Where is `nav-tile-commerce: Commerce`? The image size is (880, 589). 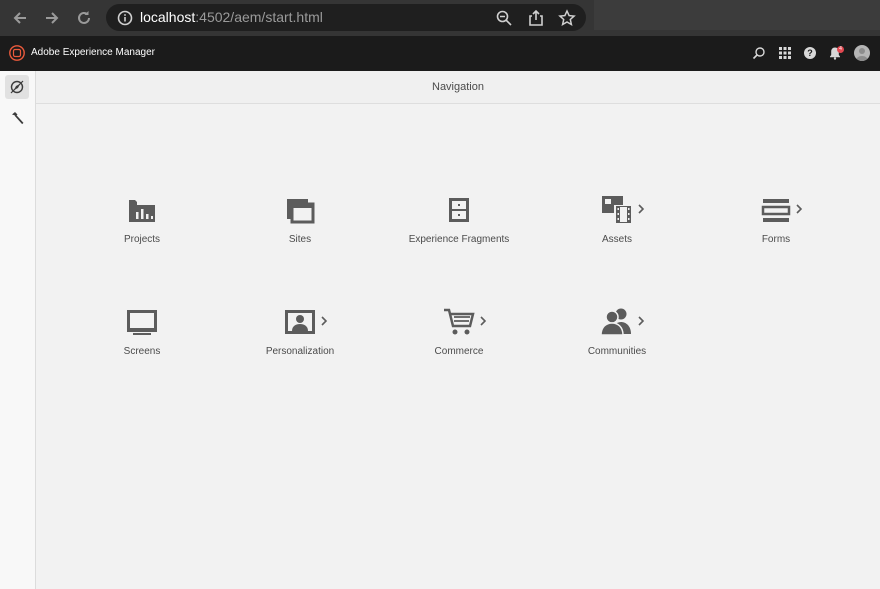
nav-tile-commerce: Commerce is located at coordinates (459, 339).